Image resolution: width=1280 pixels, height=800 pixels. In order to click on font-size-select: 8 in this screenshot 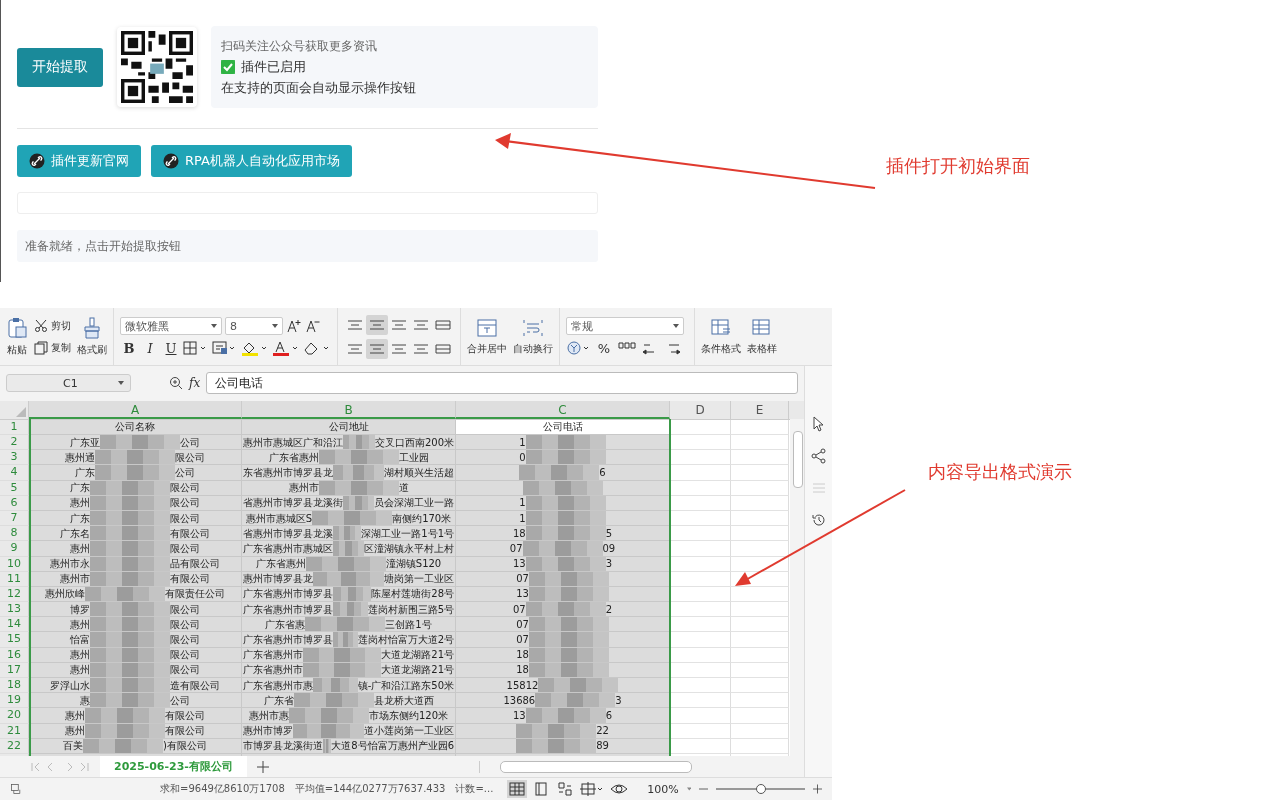, I will do `click(254, 326)`.